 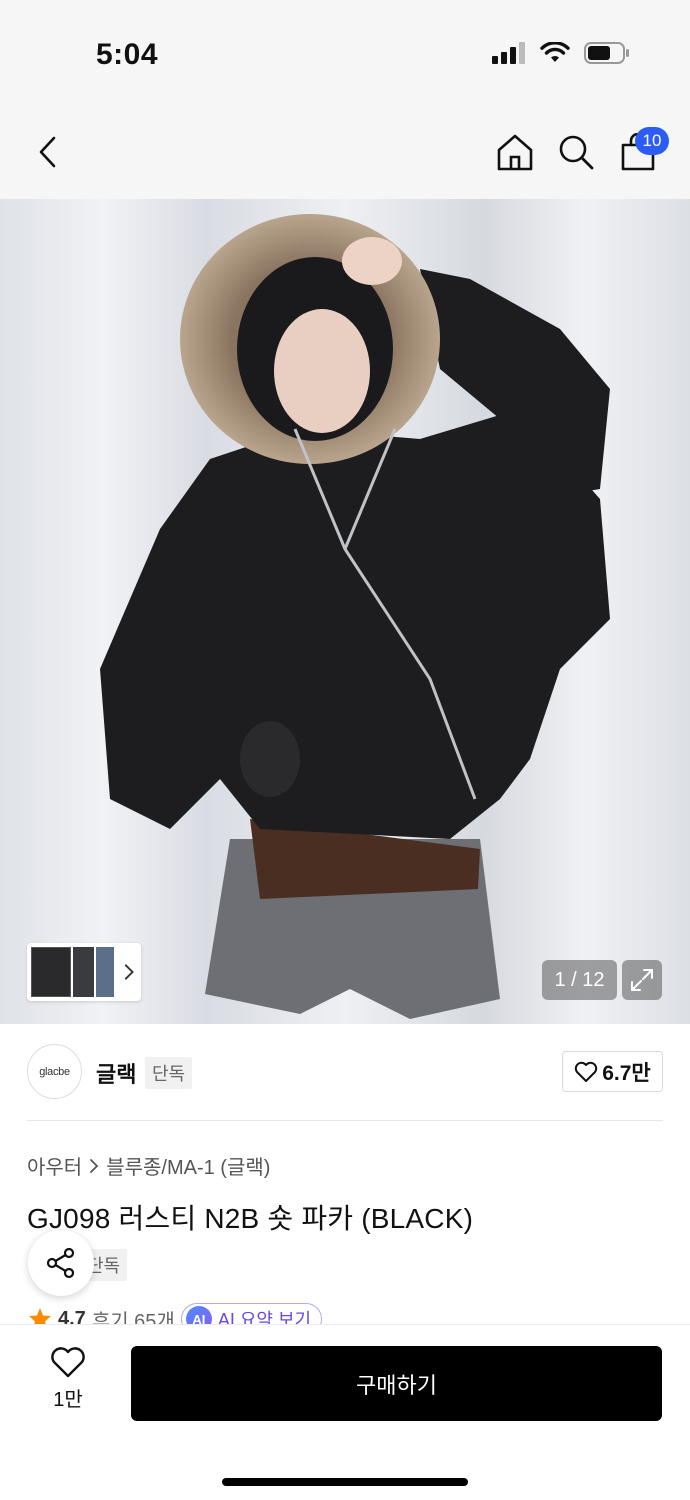 I want to click on expand-image-button, so click(x=642, y=980).